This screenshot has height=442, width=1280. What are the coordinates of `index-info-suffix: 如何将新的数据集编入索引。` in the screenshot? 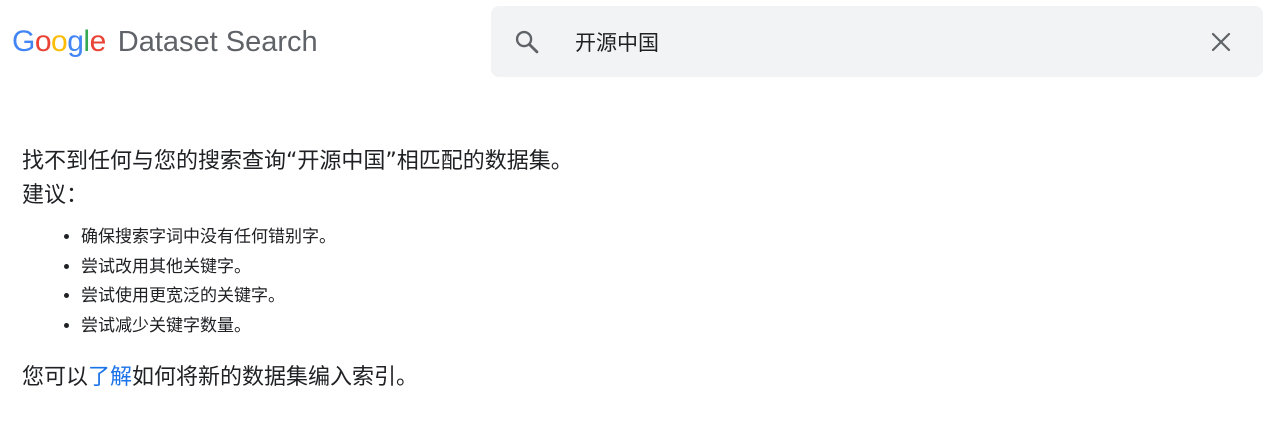 It's located at (275, 377).